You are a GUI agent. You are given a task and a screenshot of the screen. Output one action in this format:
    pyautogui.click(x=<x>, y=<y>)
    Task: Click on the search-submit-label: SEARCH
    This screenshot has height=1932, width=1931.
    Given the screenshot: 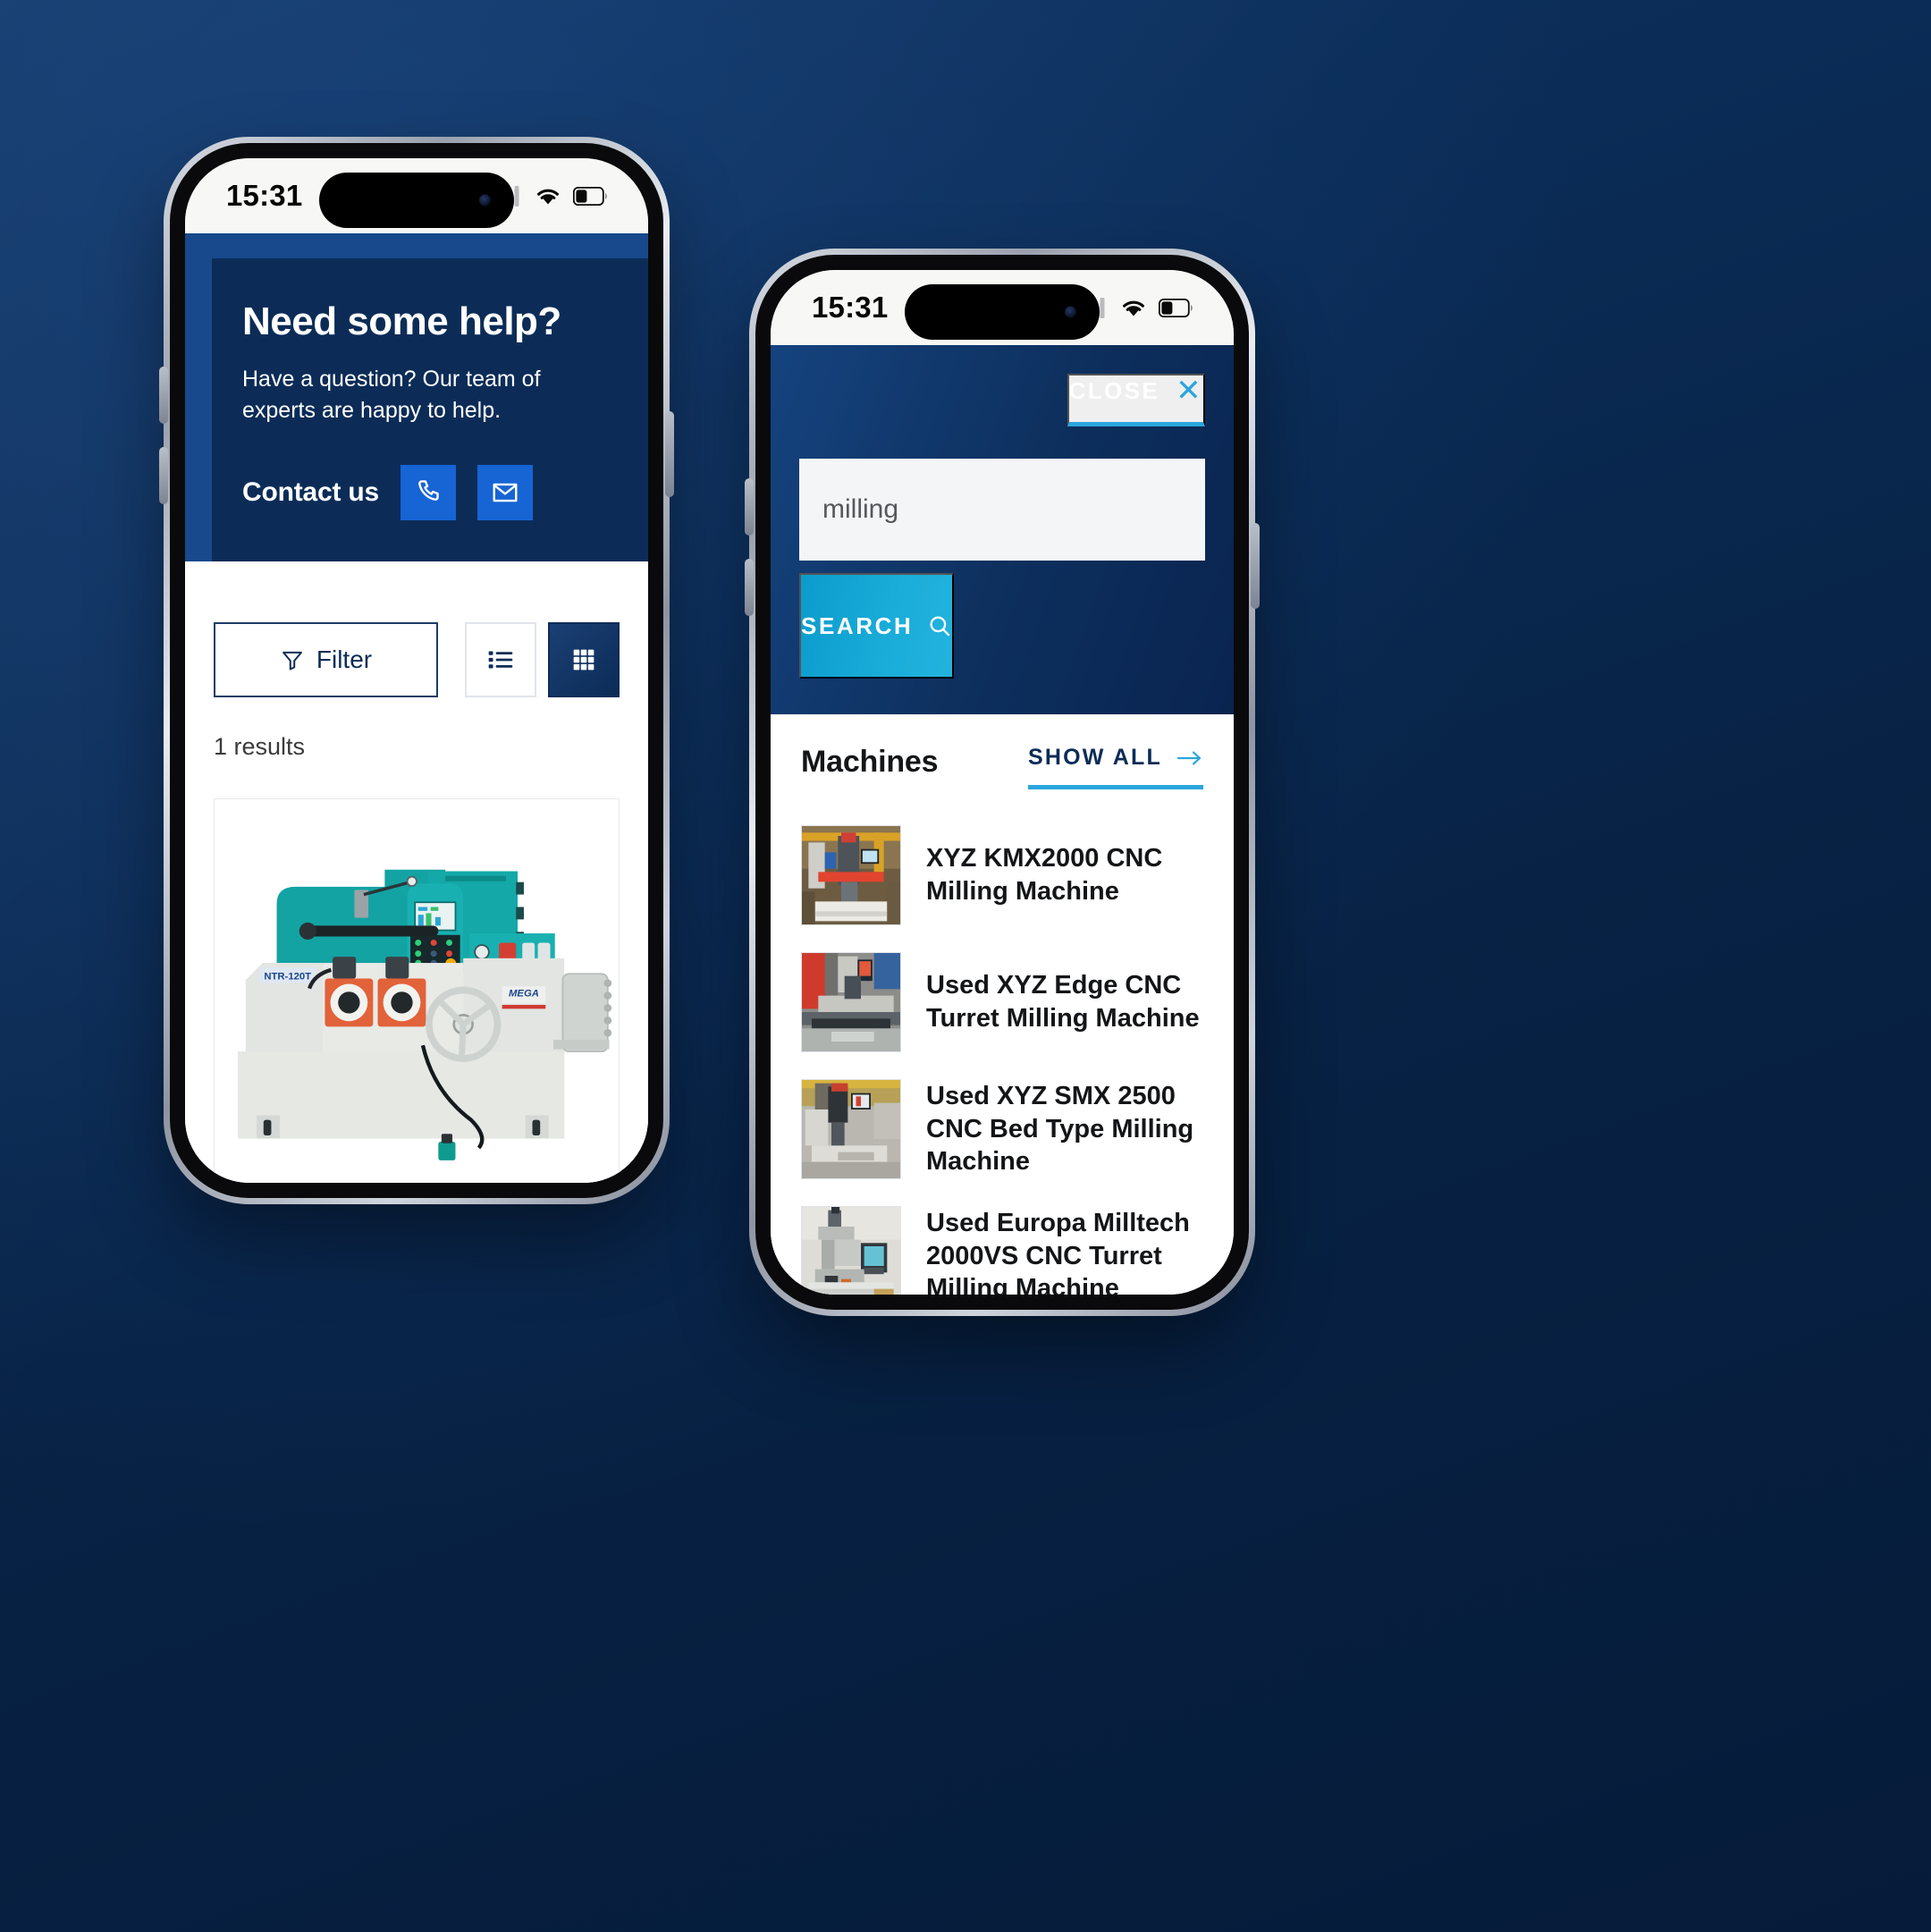 What is the action you would take?
    pyautogui.click(x=857, y=625)
    